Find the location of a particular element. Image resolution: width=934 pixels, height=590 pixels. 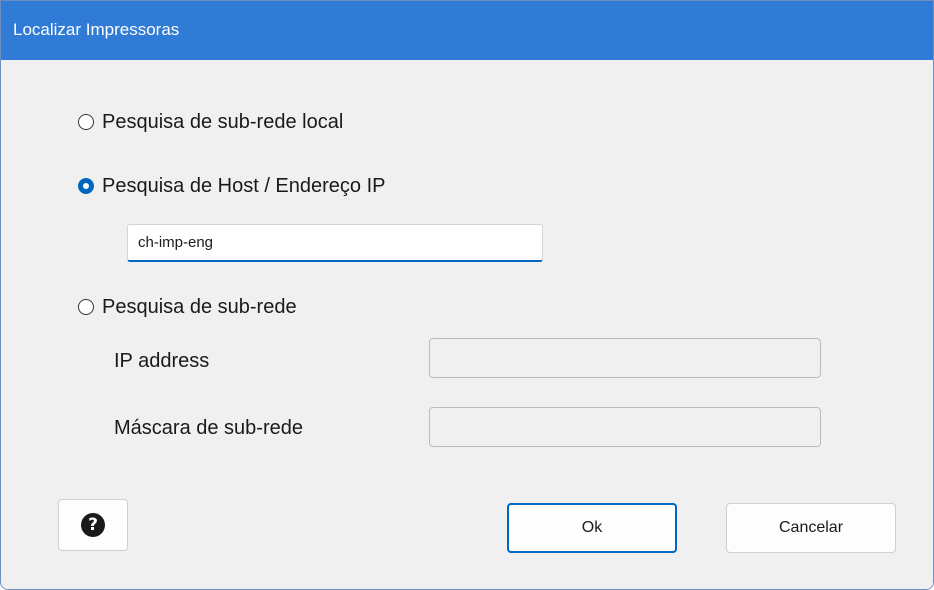

radio-host-ip: Pesquisa de Host / Endereço IP is located at coordinates (232, 186).